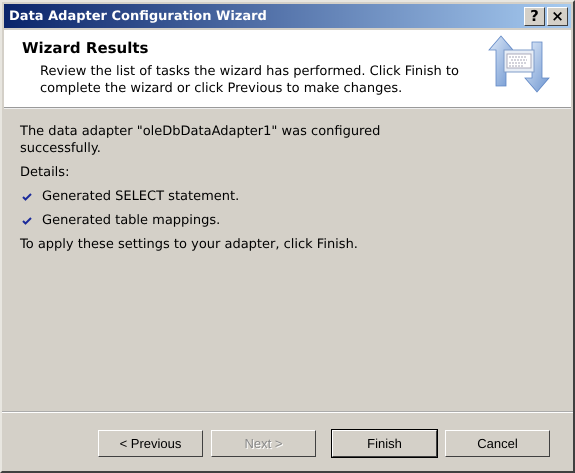 The width and height of the screenshot is (575, 473). Describe the element at coordinates (534, 16) in the screenshot. I see `help-button: ?` at that location.